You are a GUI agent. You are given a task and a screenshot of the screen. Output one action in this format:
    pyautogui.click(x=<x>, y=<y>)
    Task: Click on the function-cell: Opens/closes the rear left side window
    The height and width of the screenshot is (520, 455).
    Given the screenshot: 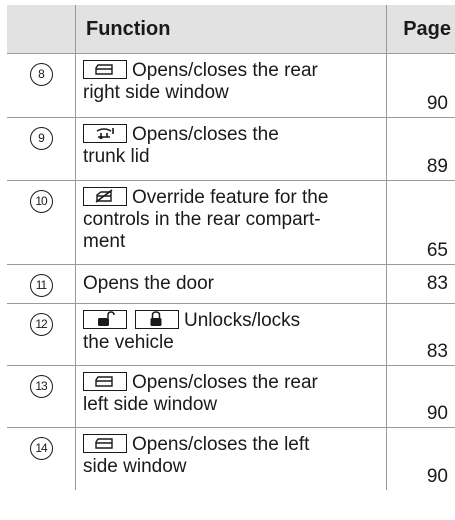 What is the action you would take?
    pyautogui.click(x=231, y=396)
    